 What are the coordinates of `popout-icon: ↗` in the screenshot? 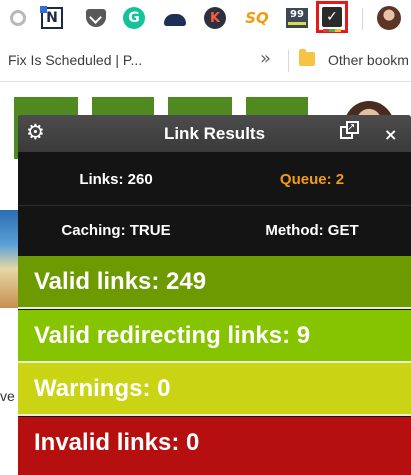 It's located at (350, 131).